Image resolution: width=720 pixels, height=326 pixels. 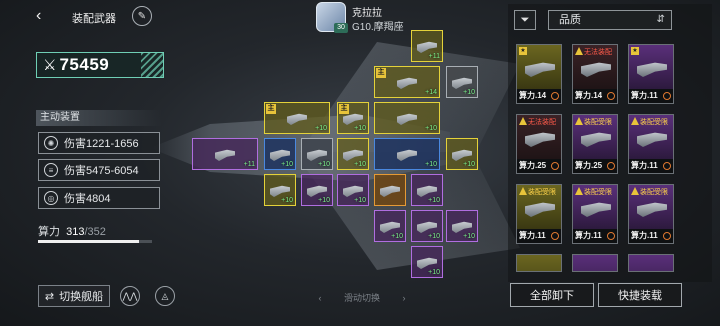 I want to click on chevron-left-icon: ‹, so click(x=320, y=298).